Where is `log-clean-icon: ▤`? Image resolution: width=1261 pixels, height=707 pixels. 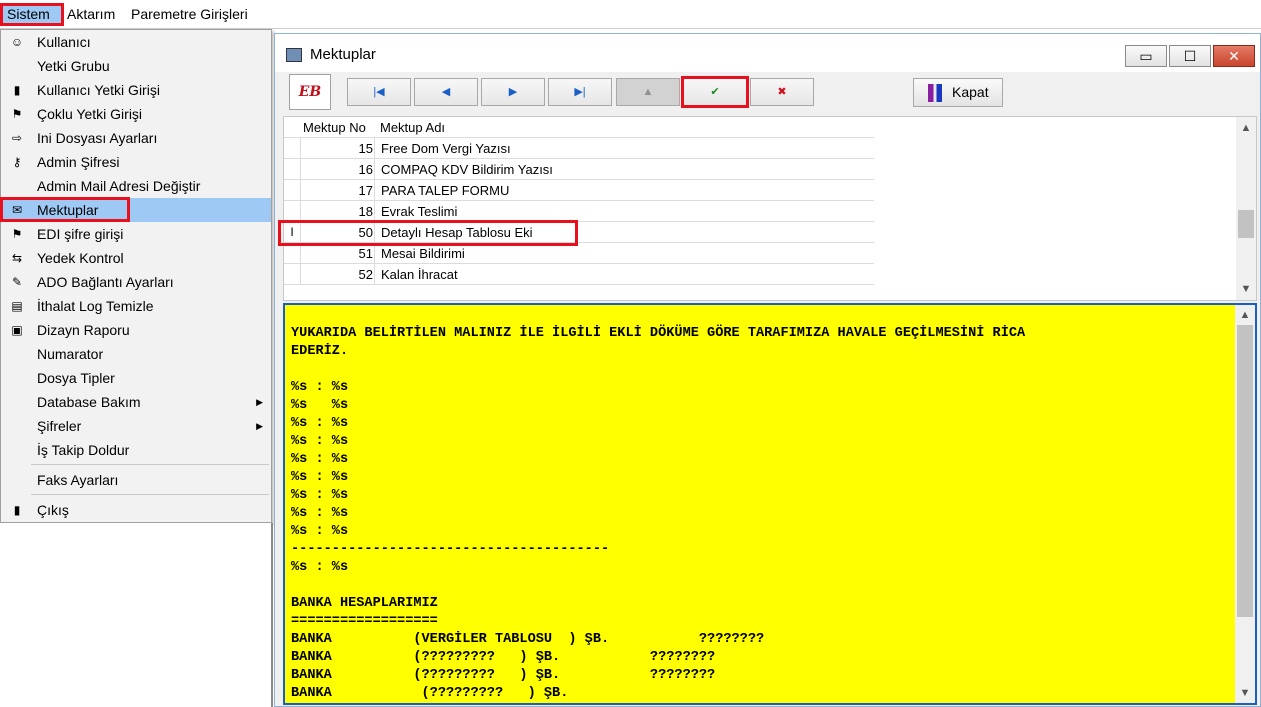 log-clean-icon: ▤ is located at coordinates (17, 306).